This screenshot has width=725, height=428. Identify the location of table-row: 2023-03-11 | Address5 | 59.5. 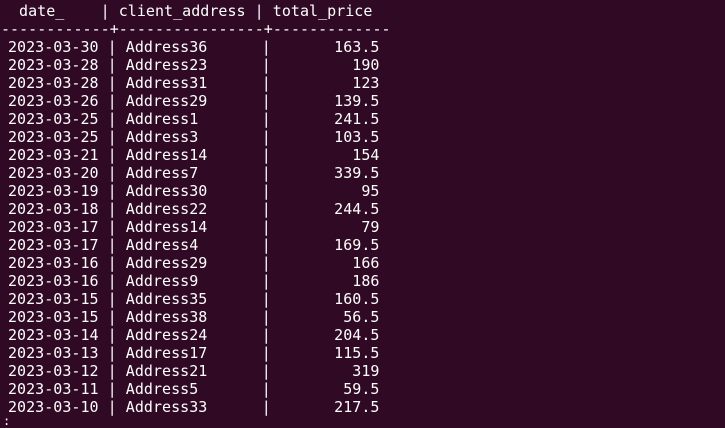
(194, 389).